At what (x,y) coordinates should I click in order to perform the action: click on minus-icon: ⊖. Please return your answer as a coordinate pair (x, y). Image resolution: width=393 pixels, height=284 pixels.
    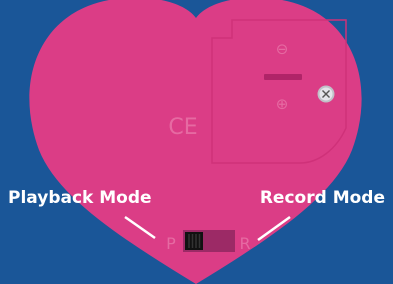
    Looking at the image, I should click on (282, 49).